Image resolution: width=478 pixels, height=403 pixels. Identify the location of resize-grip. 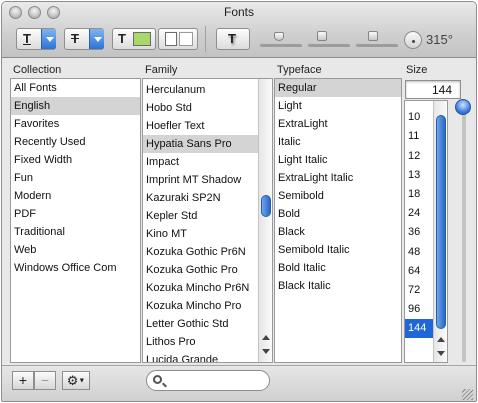
(467, 394).